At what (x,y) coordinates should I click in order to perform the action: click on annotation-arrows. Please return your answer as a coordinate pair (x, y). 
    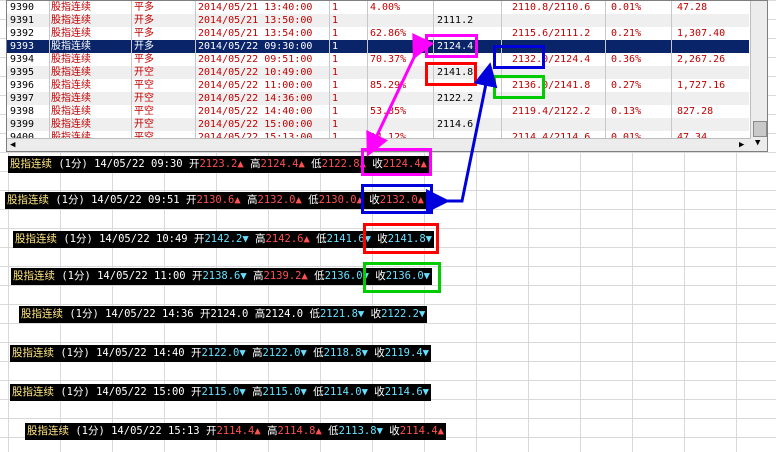
    Looking at the image, I should click on (432, 123).